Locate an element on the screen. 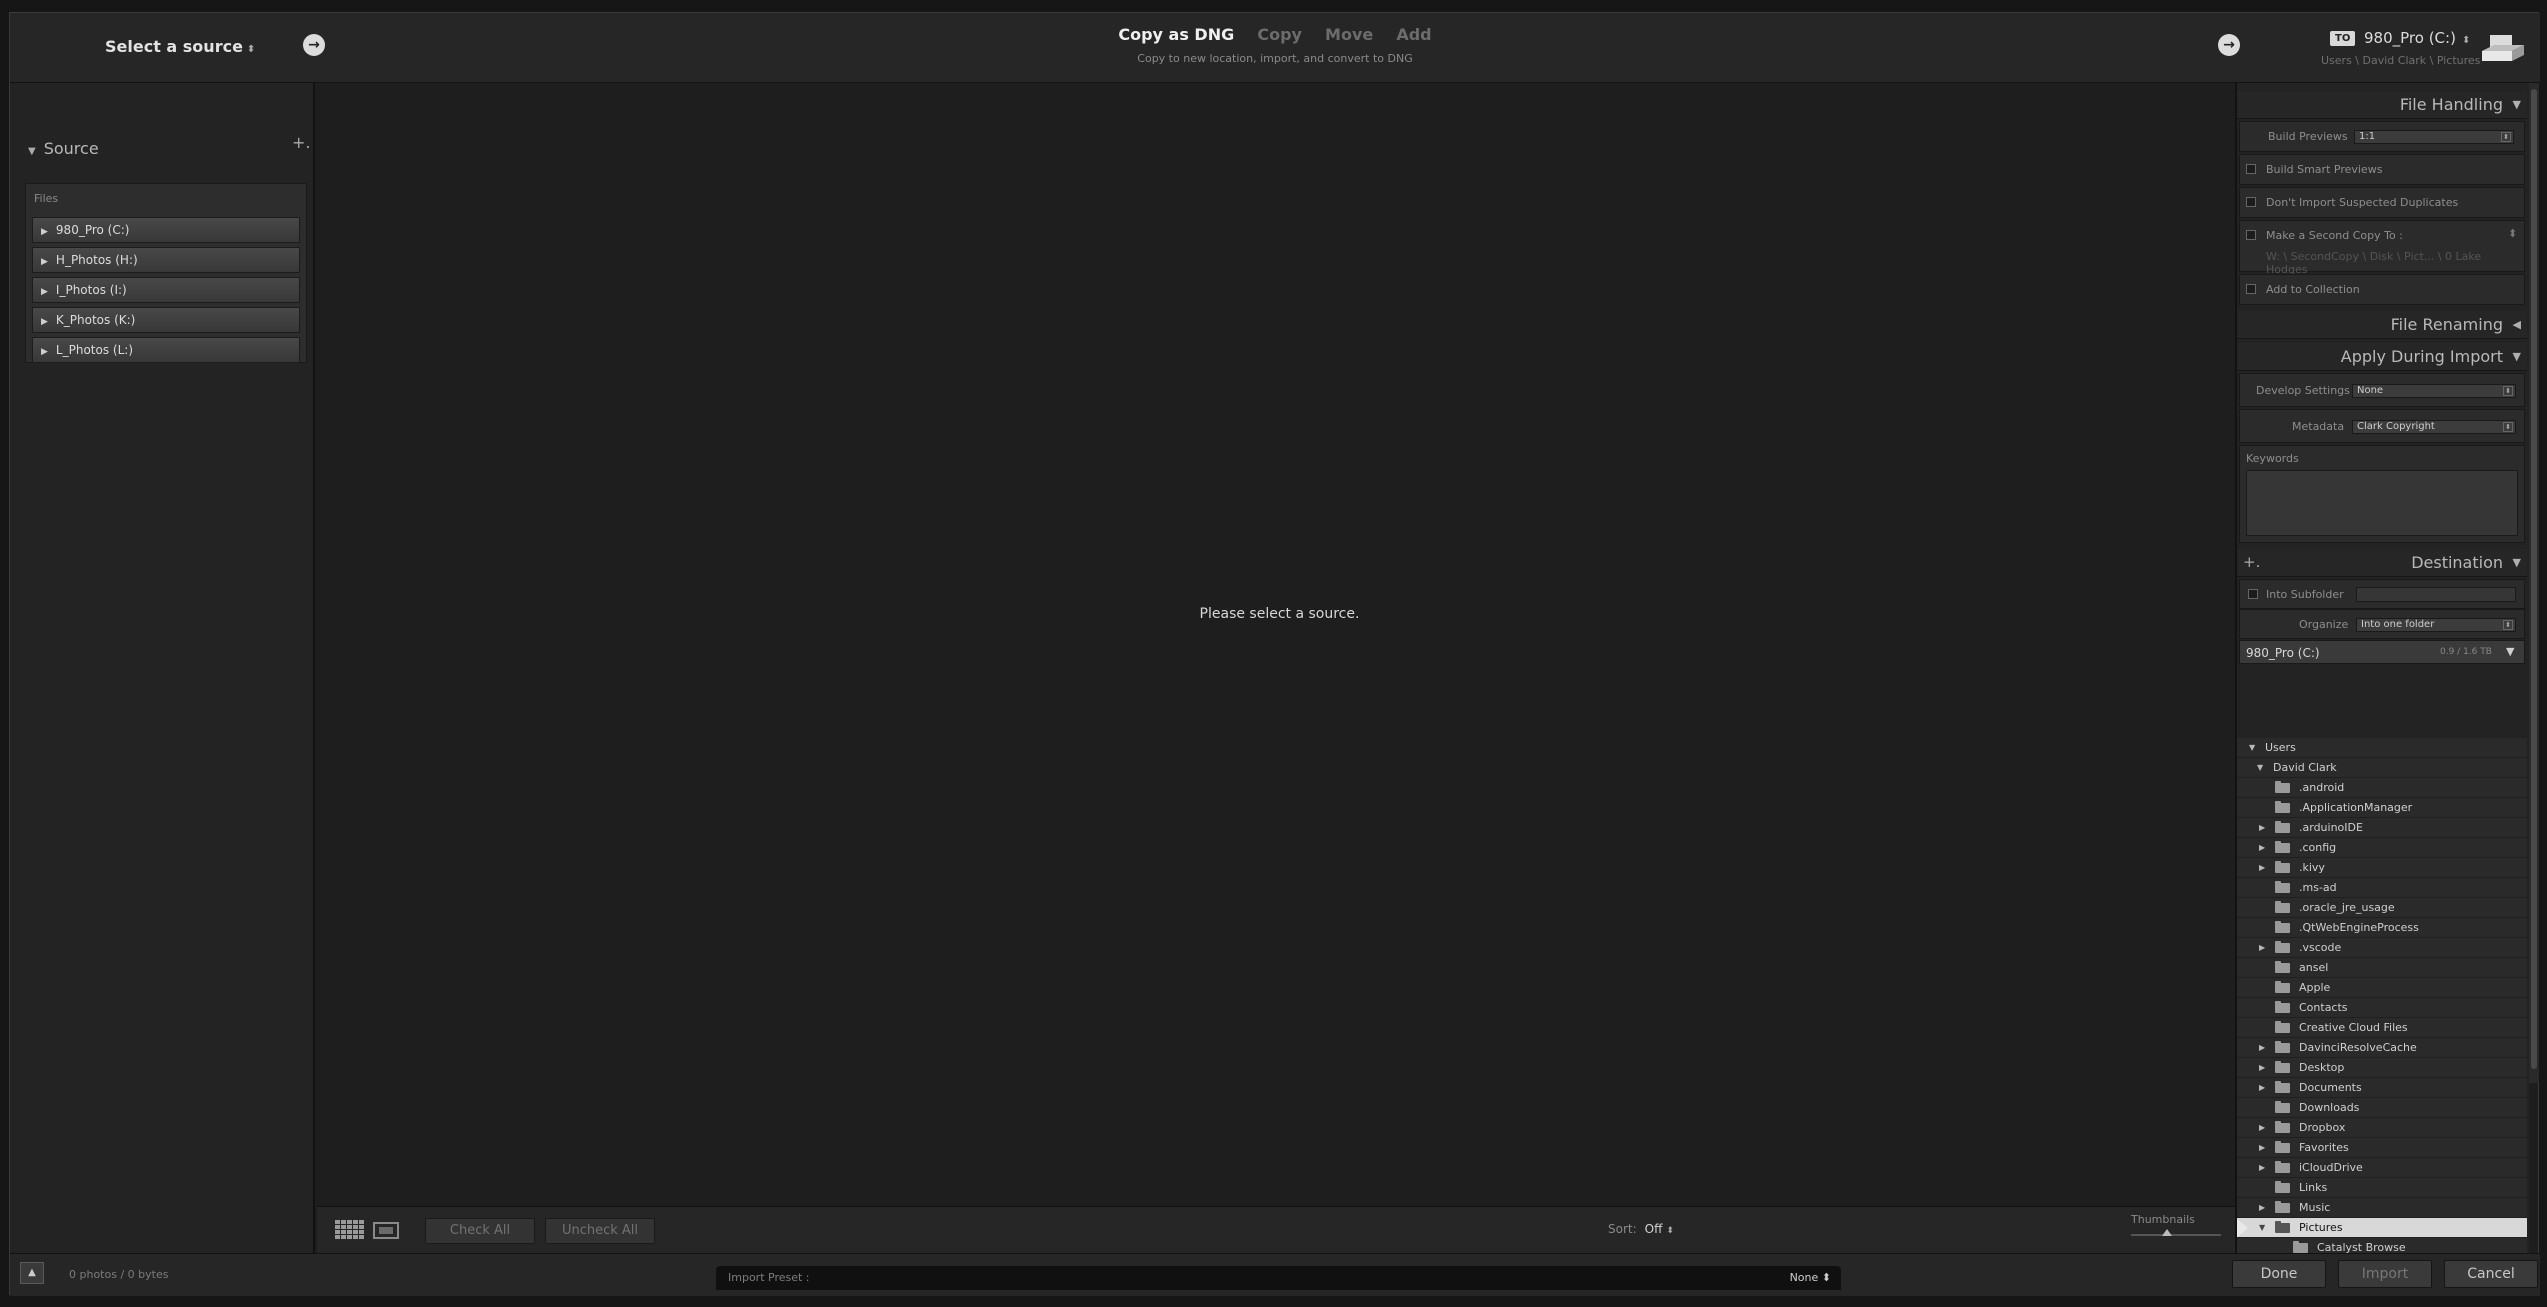 Image resolution: width=2547 pixels, height=1307 pixels. check-all-button: Check All is located at coordinates (480, 1231).